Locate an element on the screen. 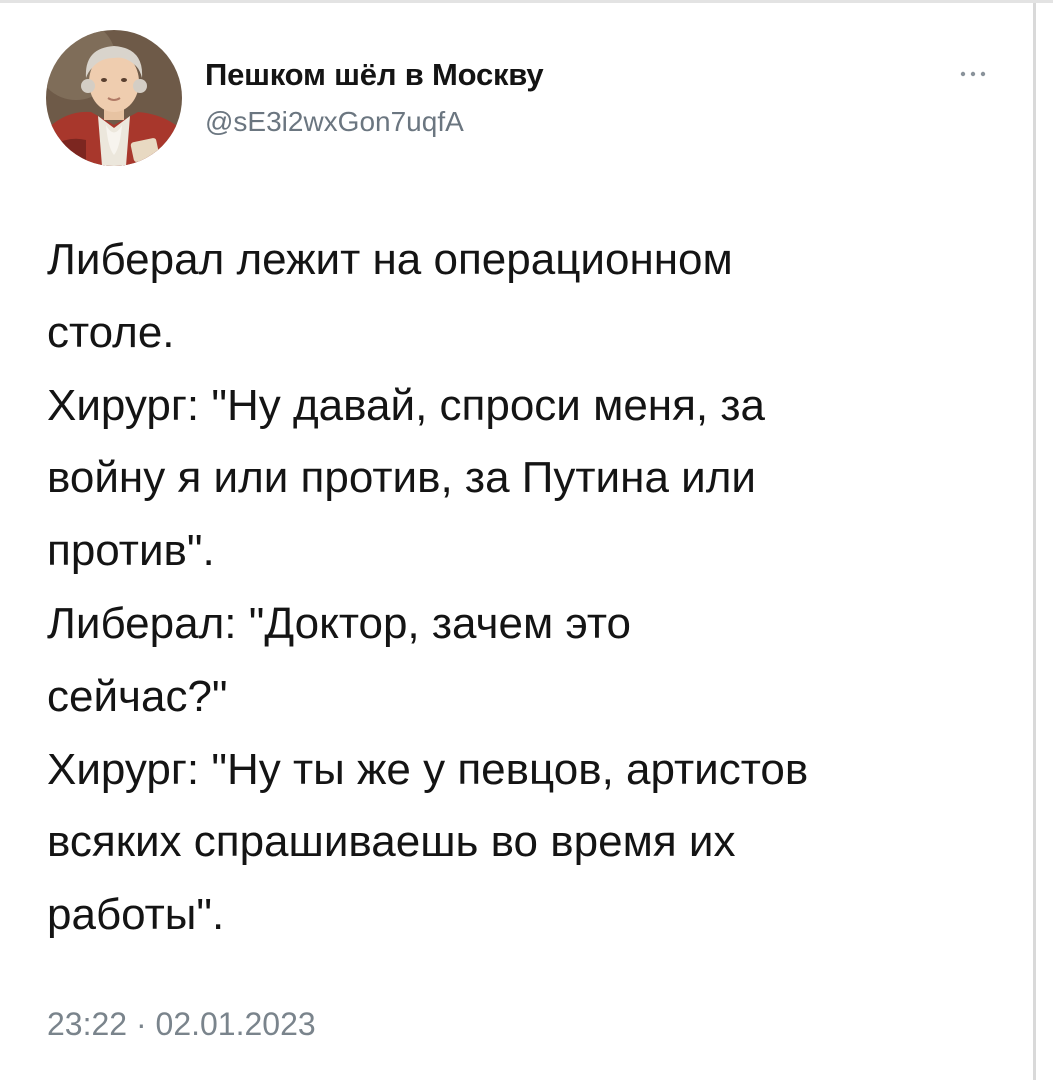 The width and height of the screenshot is (1053, 1080). scrollbar is located at coordinates (1034, 541).